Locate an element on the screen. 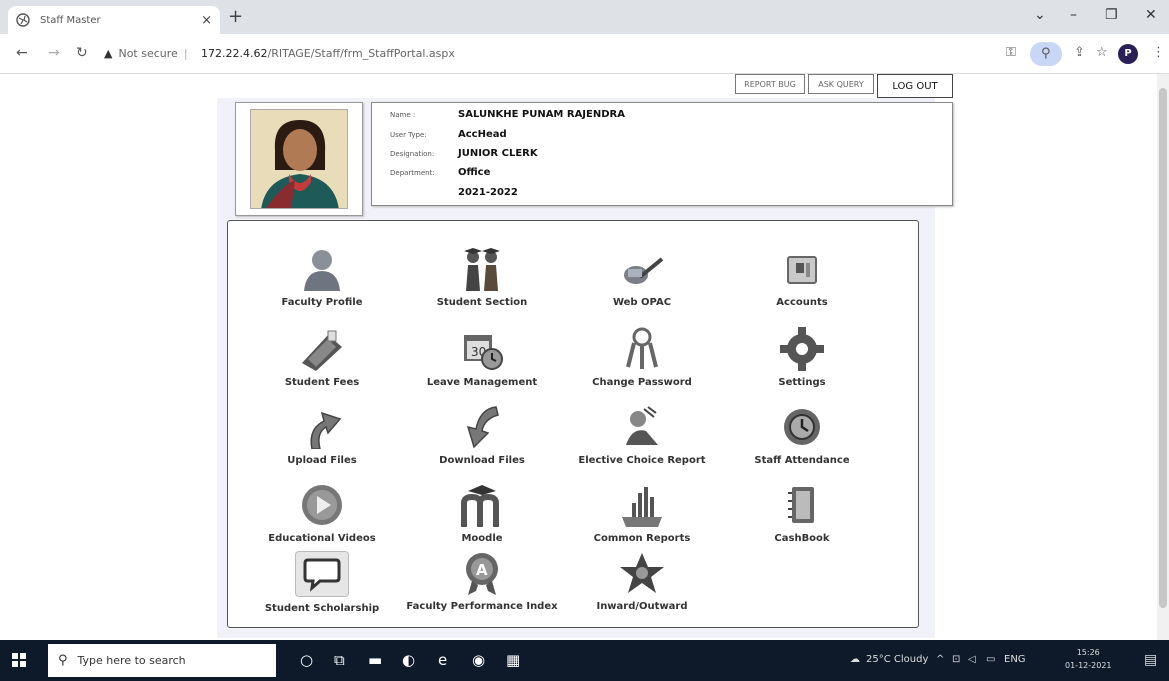  menu-moodle: Moodle is located at coordinates (482, 520).